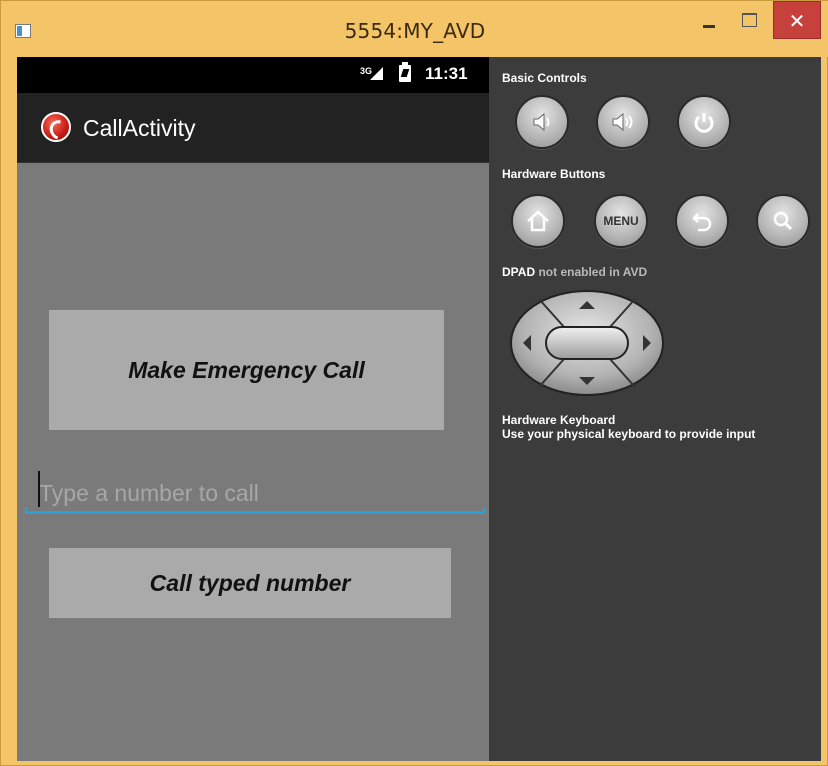 This screenshot has width=828, height=766. Describe the element at coordinates (414, 29) in the screenshot. I see `title-bar: 5554:MY_AVD ✕` at that location.